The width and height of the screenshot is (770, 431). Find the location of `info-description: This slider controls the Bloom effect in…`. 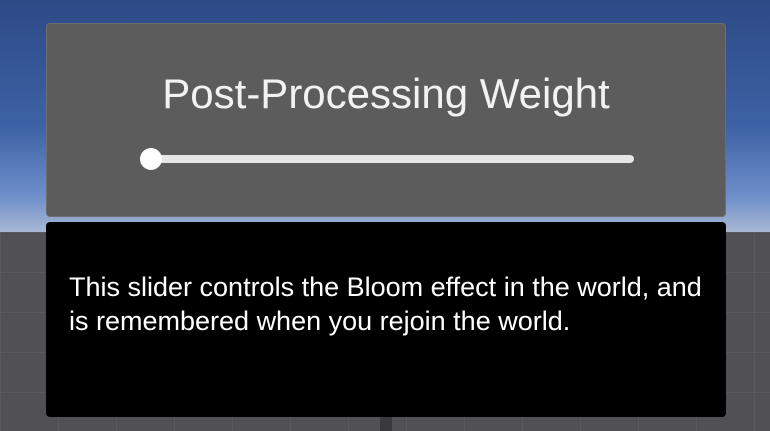

info-description: This slider controls the Bloom effect in… is located at coordinates (385, 304).